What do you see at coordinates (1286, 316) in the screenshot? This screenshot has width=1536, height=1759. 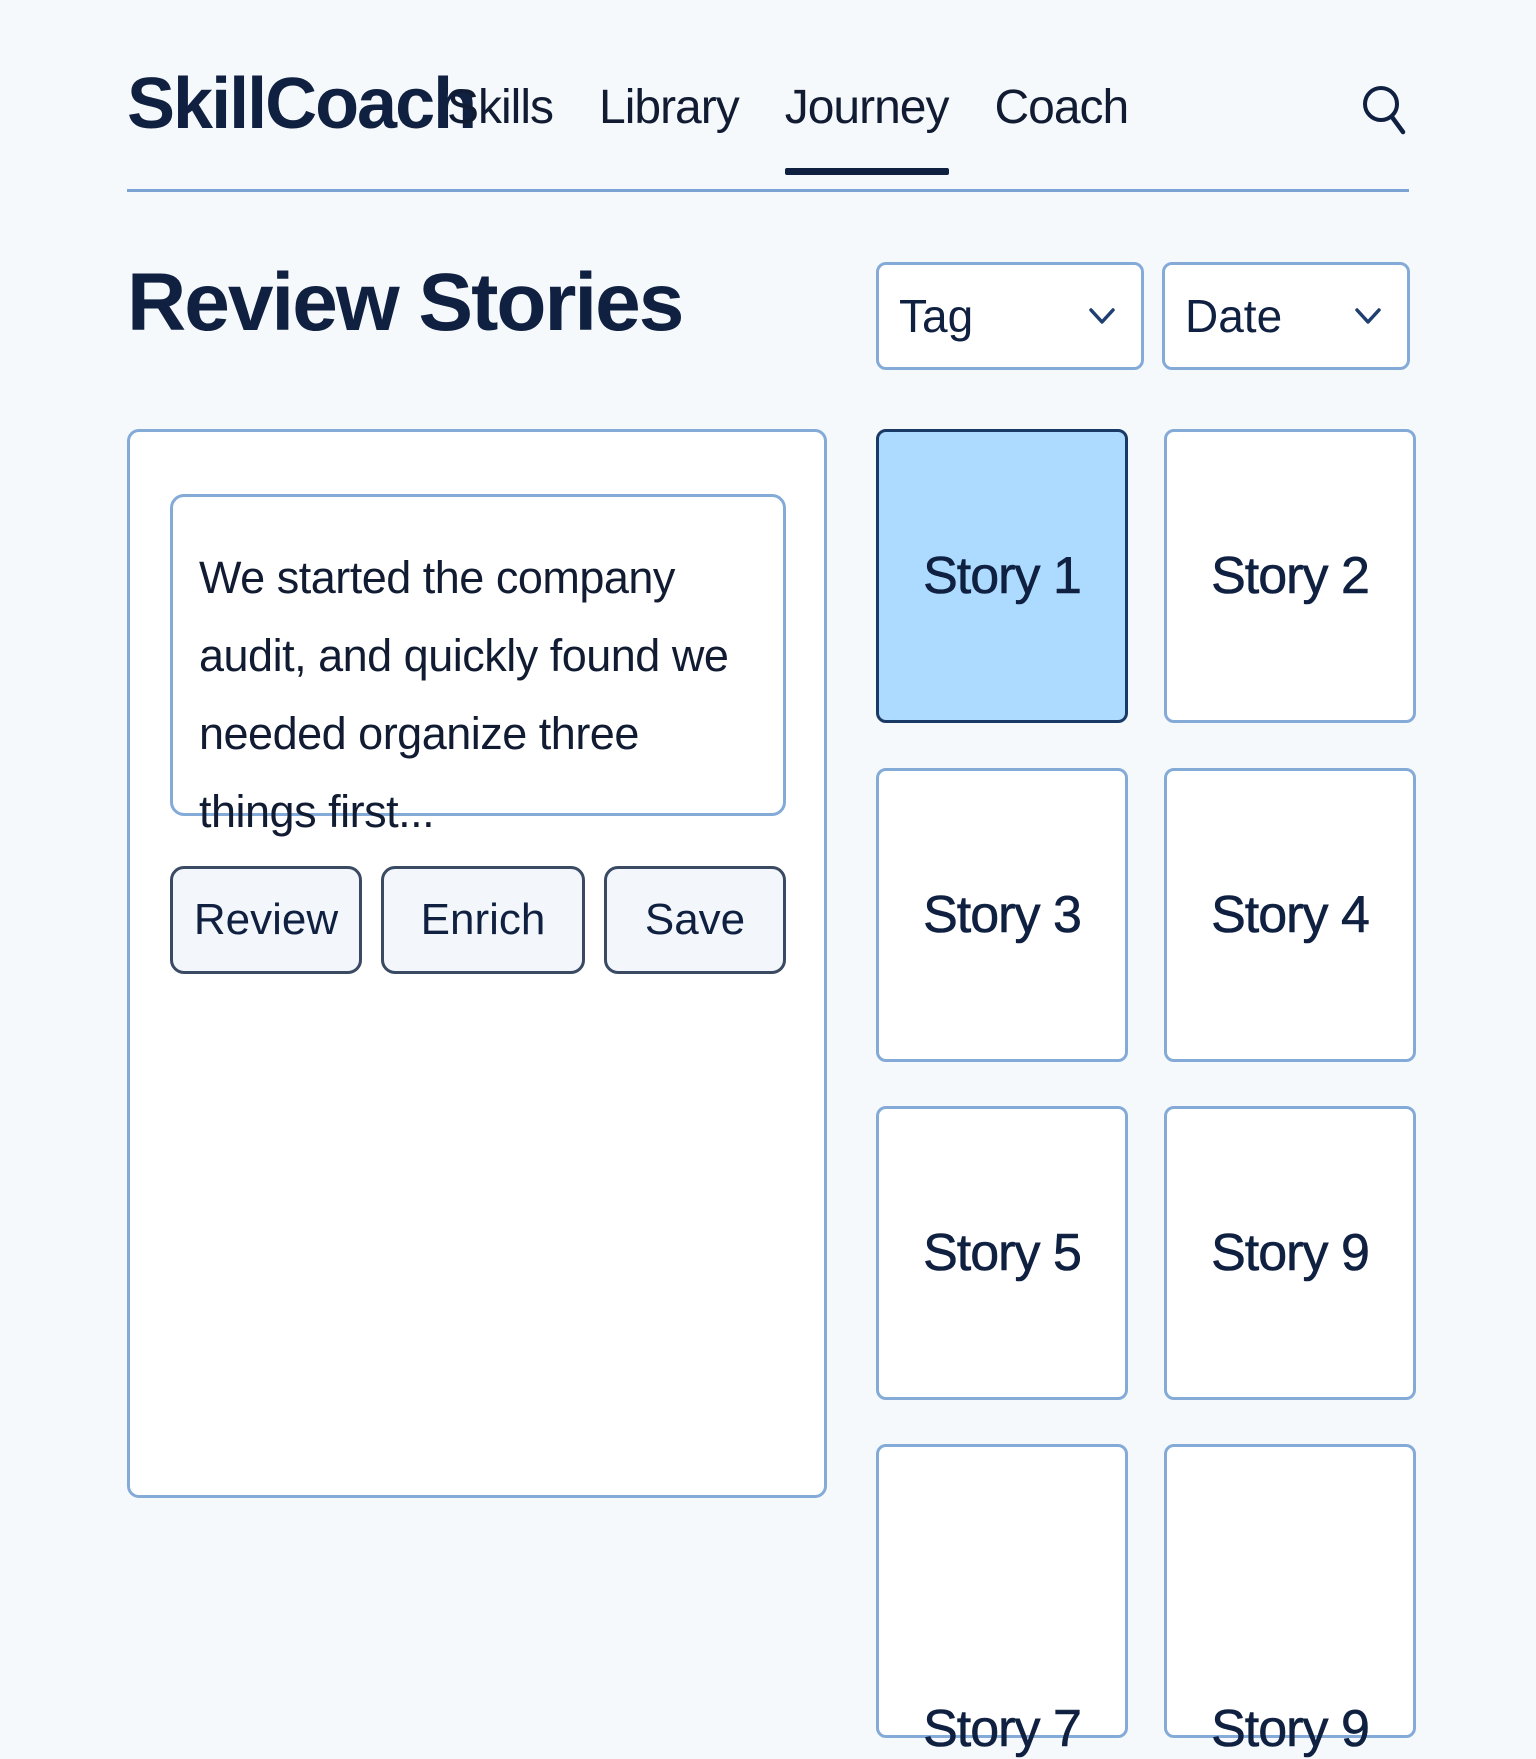 I see `date-filter-dropdown: Date` at bounding box center [1286, 316].